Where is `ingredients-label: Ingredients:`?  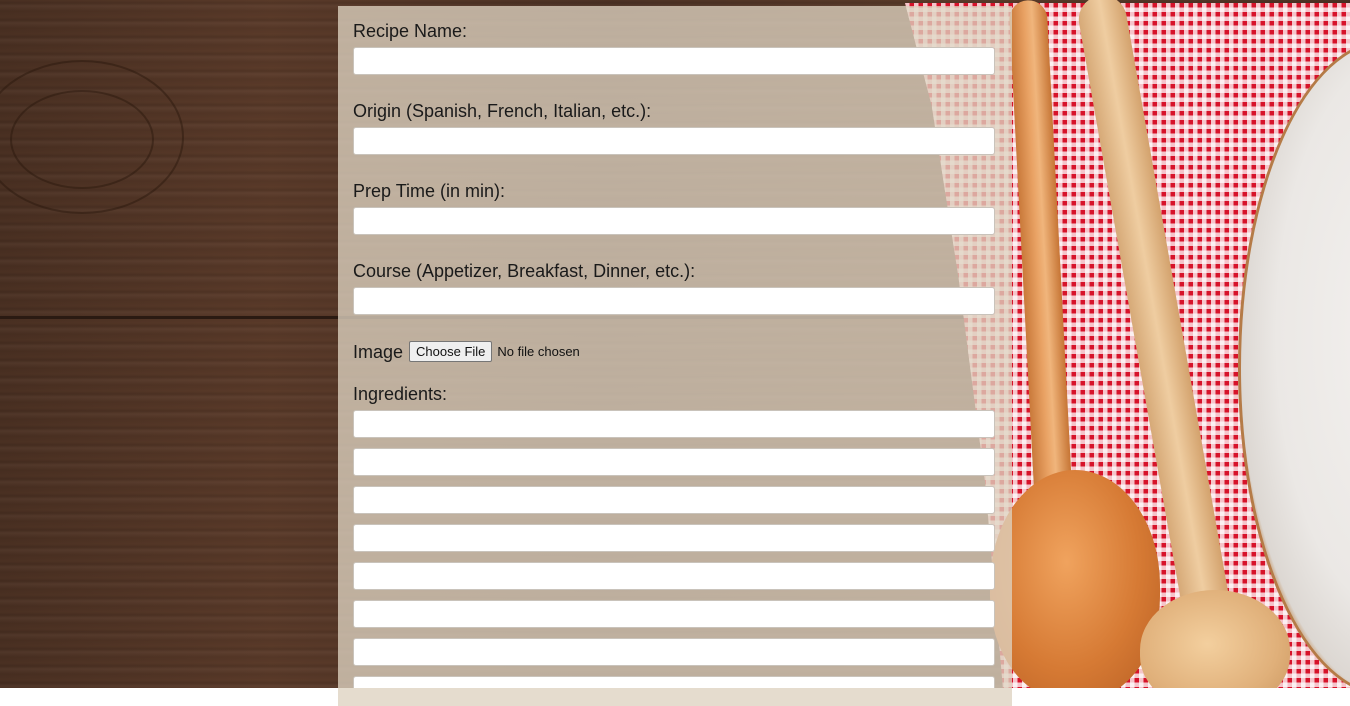
ingredients-label: Ingredients: is located at coordinates (400, 394).